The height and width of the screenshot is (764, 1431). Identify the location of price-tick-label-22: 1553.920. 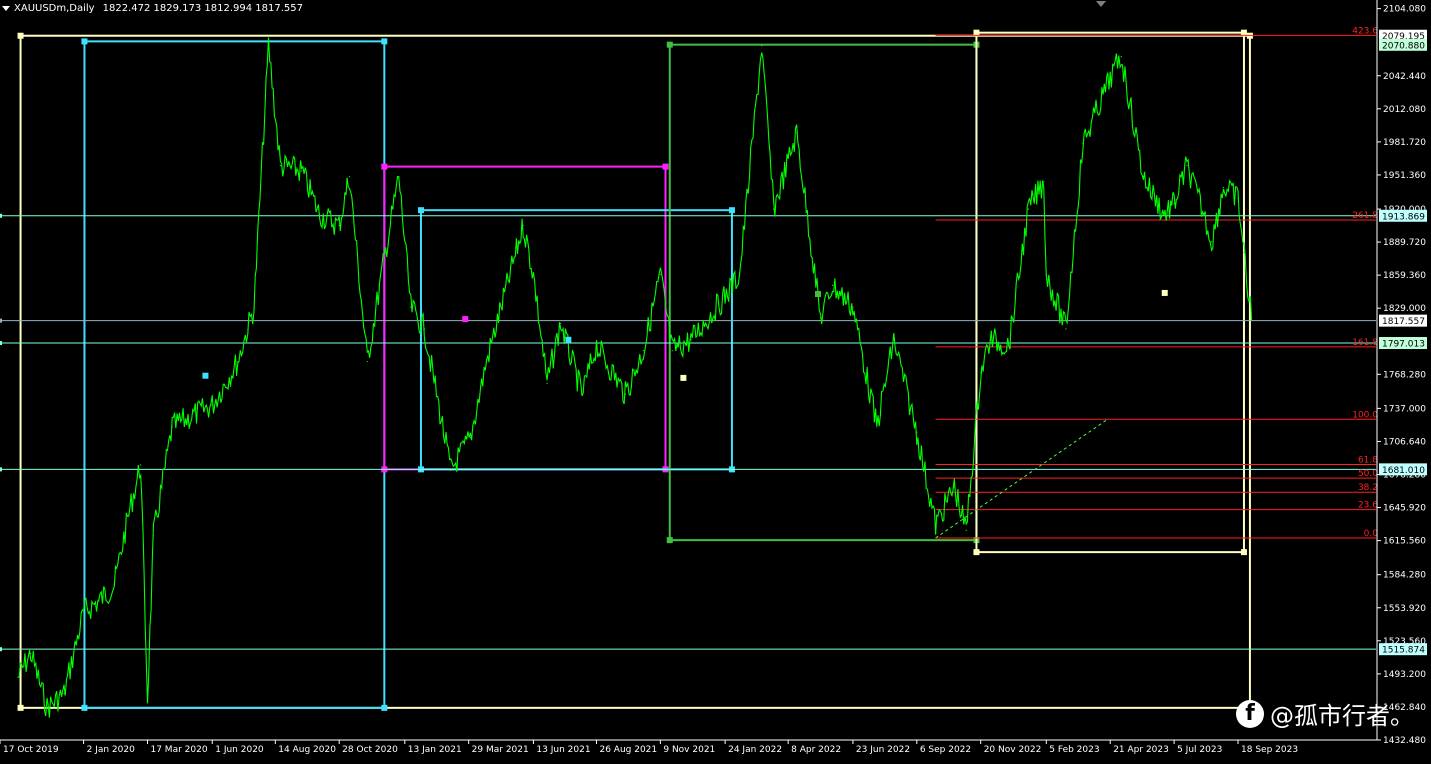
(1404, 609).